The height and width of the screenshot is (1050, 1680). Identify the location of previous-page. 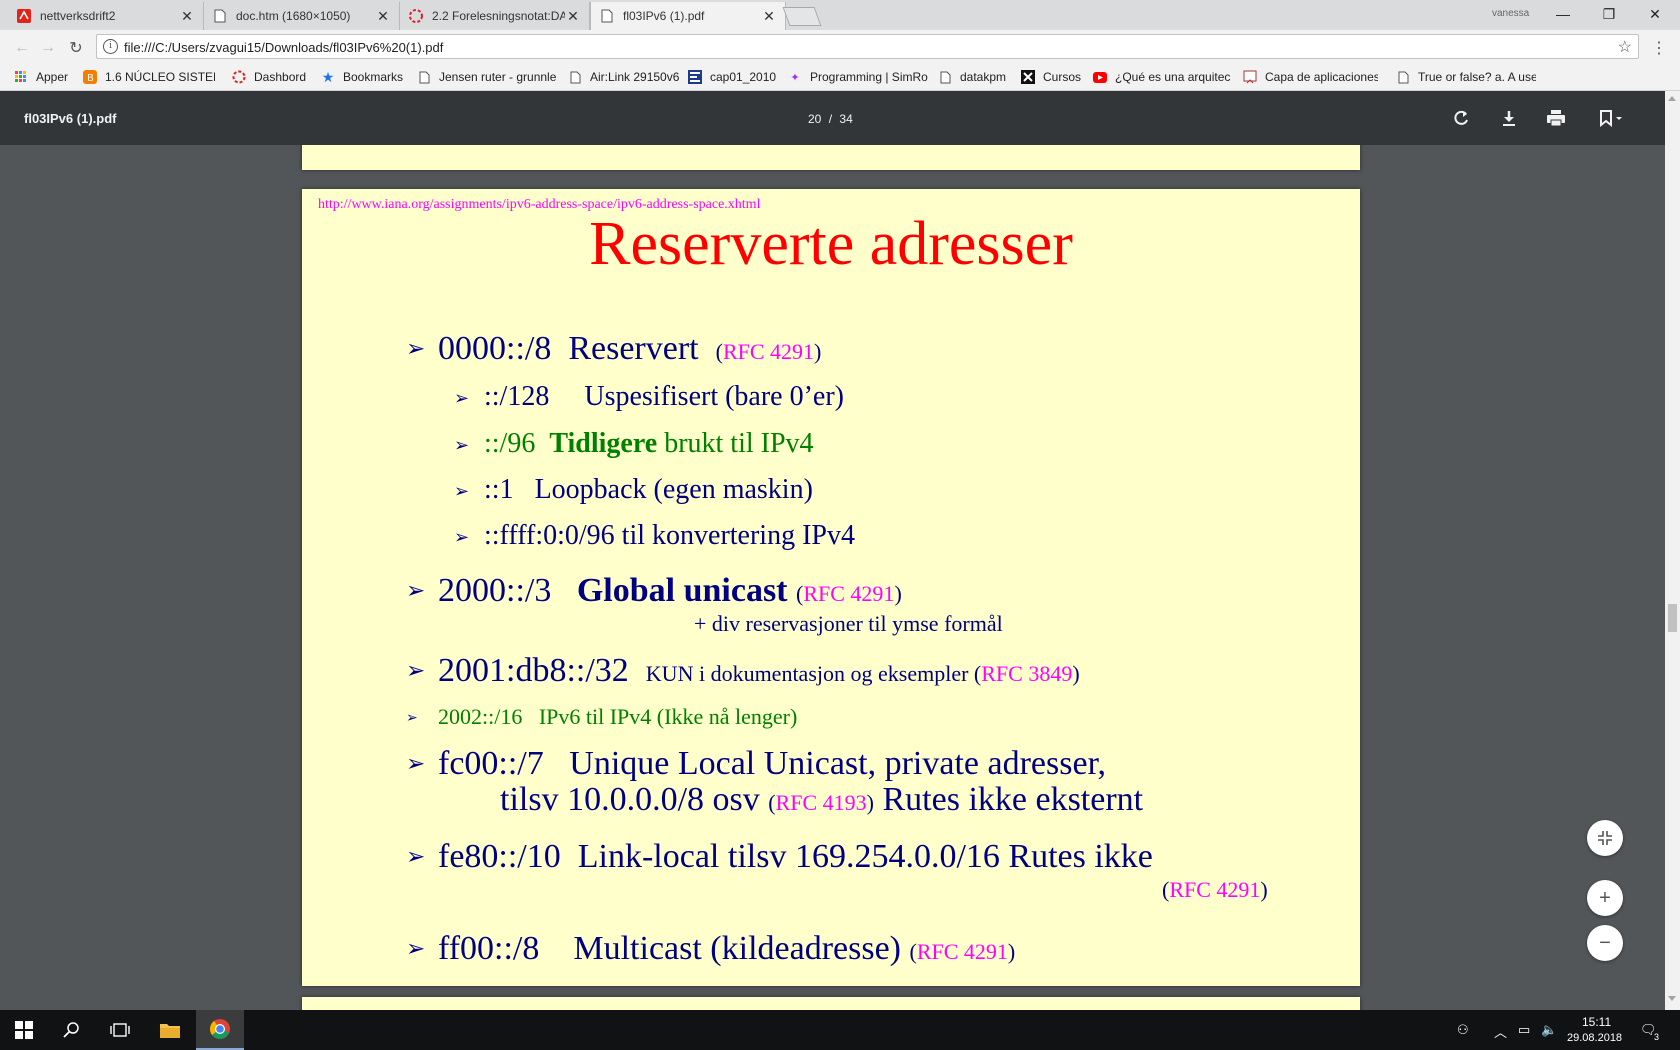
(831, 157).